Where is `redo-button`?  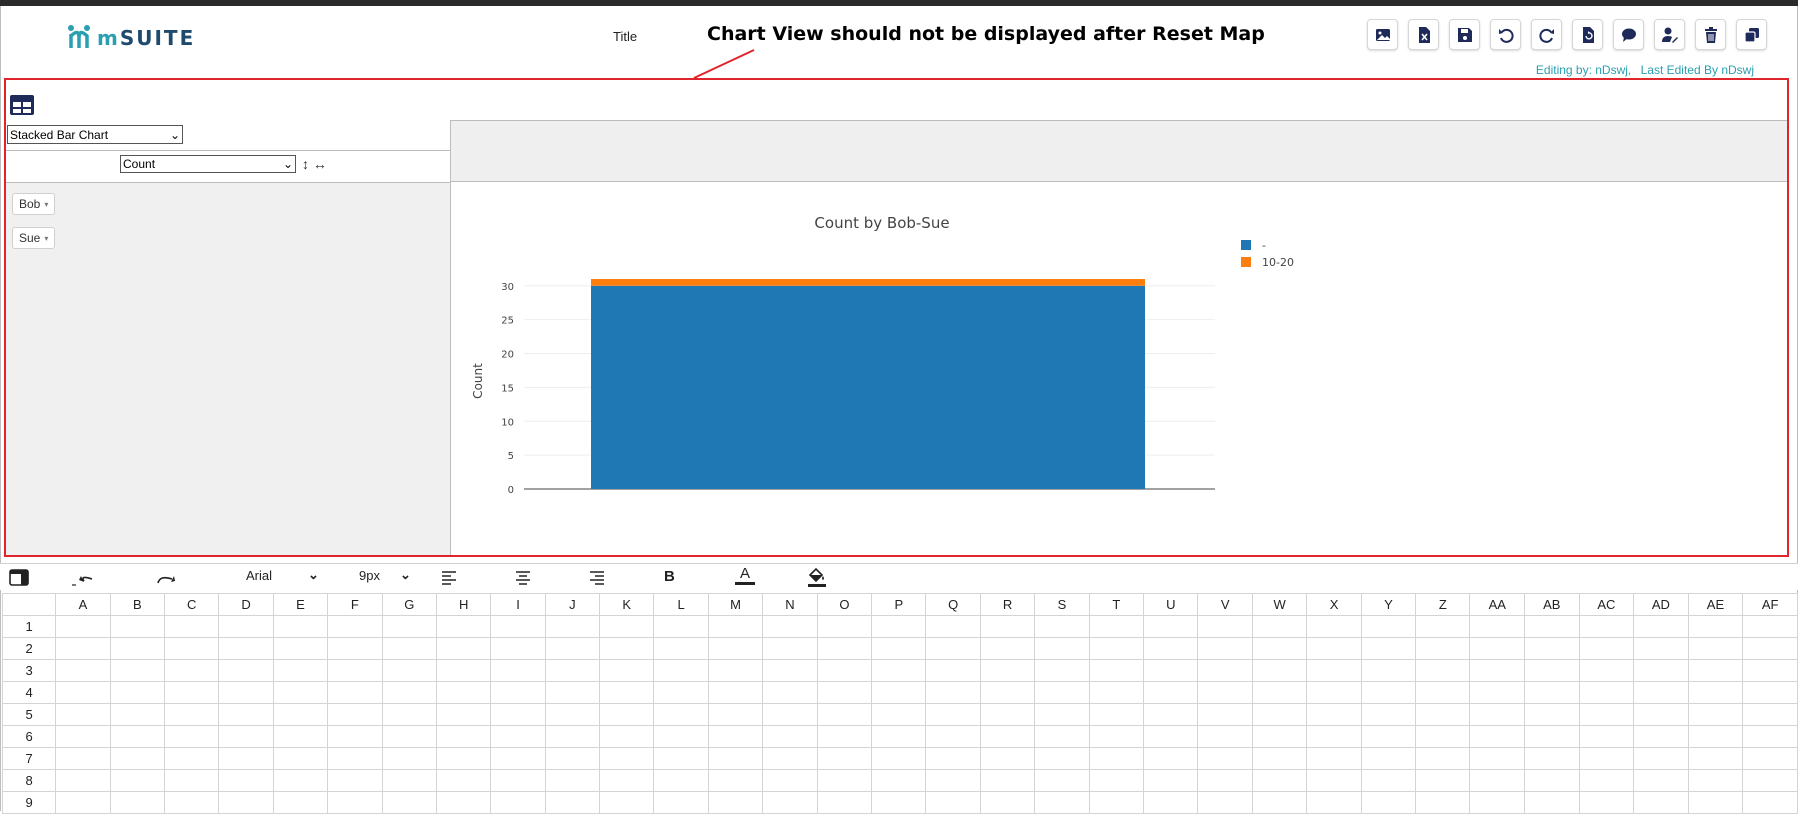 redo-button is located at coordinates (1546, 34).